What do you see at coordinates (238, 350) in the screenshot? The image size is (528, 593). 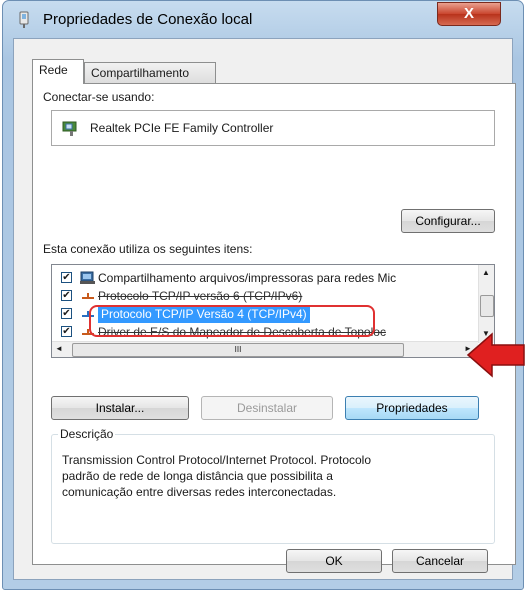 I see `scroll-h-thumb: III` at bounding box center [238, 350].